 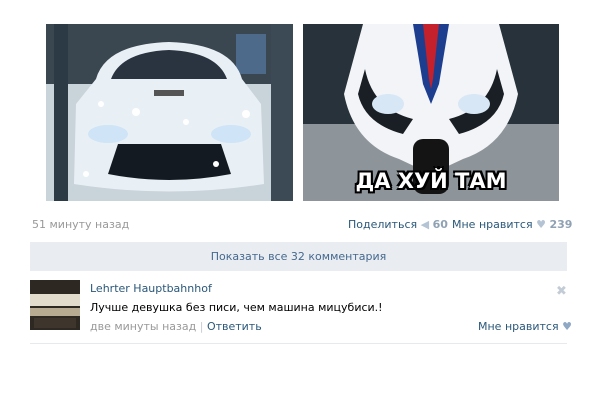 I want to click on comment-meta: две минуты назад | Ответить, so click(x=176, y=326).